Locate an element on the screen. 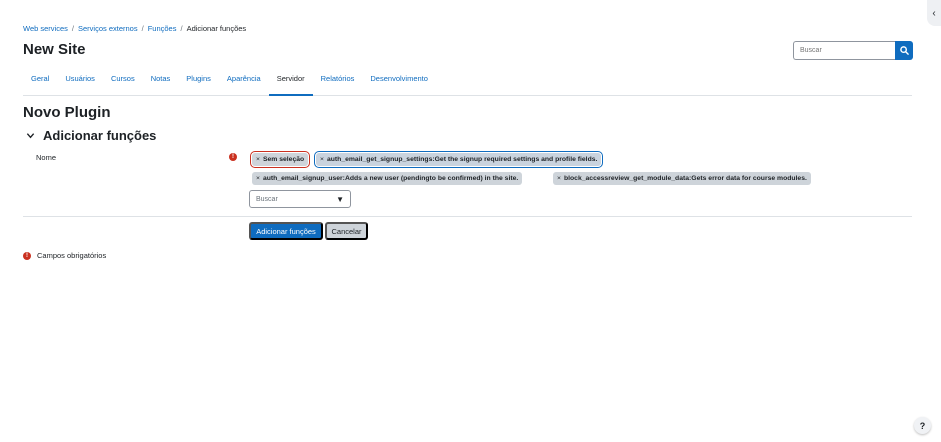 The image size is (941, 442). section-toggle: Adicionar funções is located at coordinates (91, 135).